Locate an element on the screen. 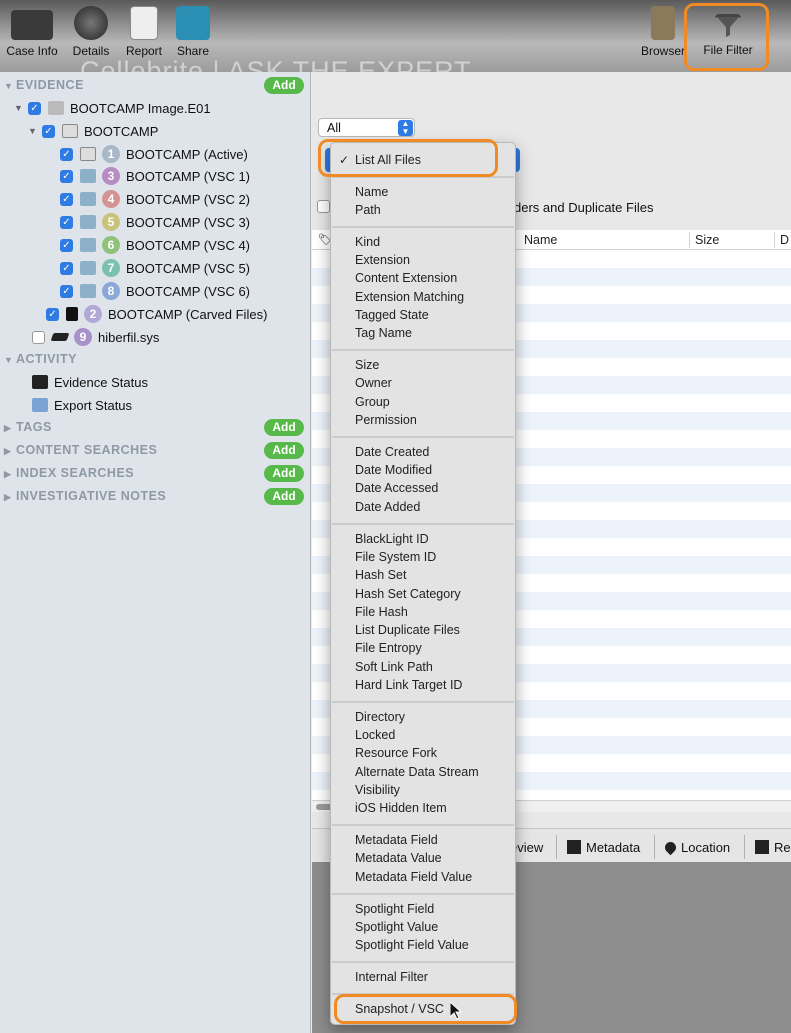  menu-item: Name is located at coordinates (371, 192).